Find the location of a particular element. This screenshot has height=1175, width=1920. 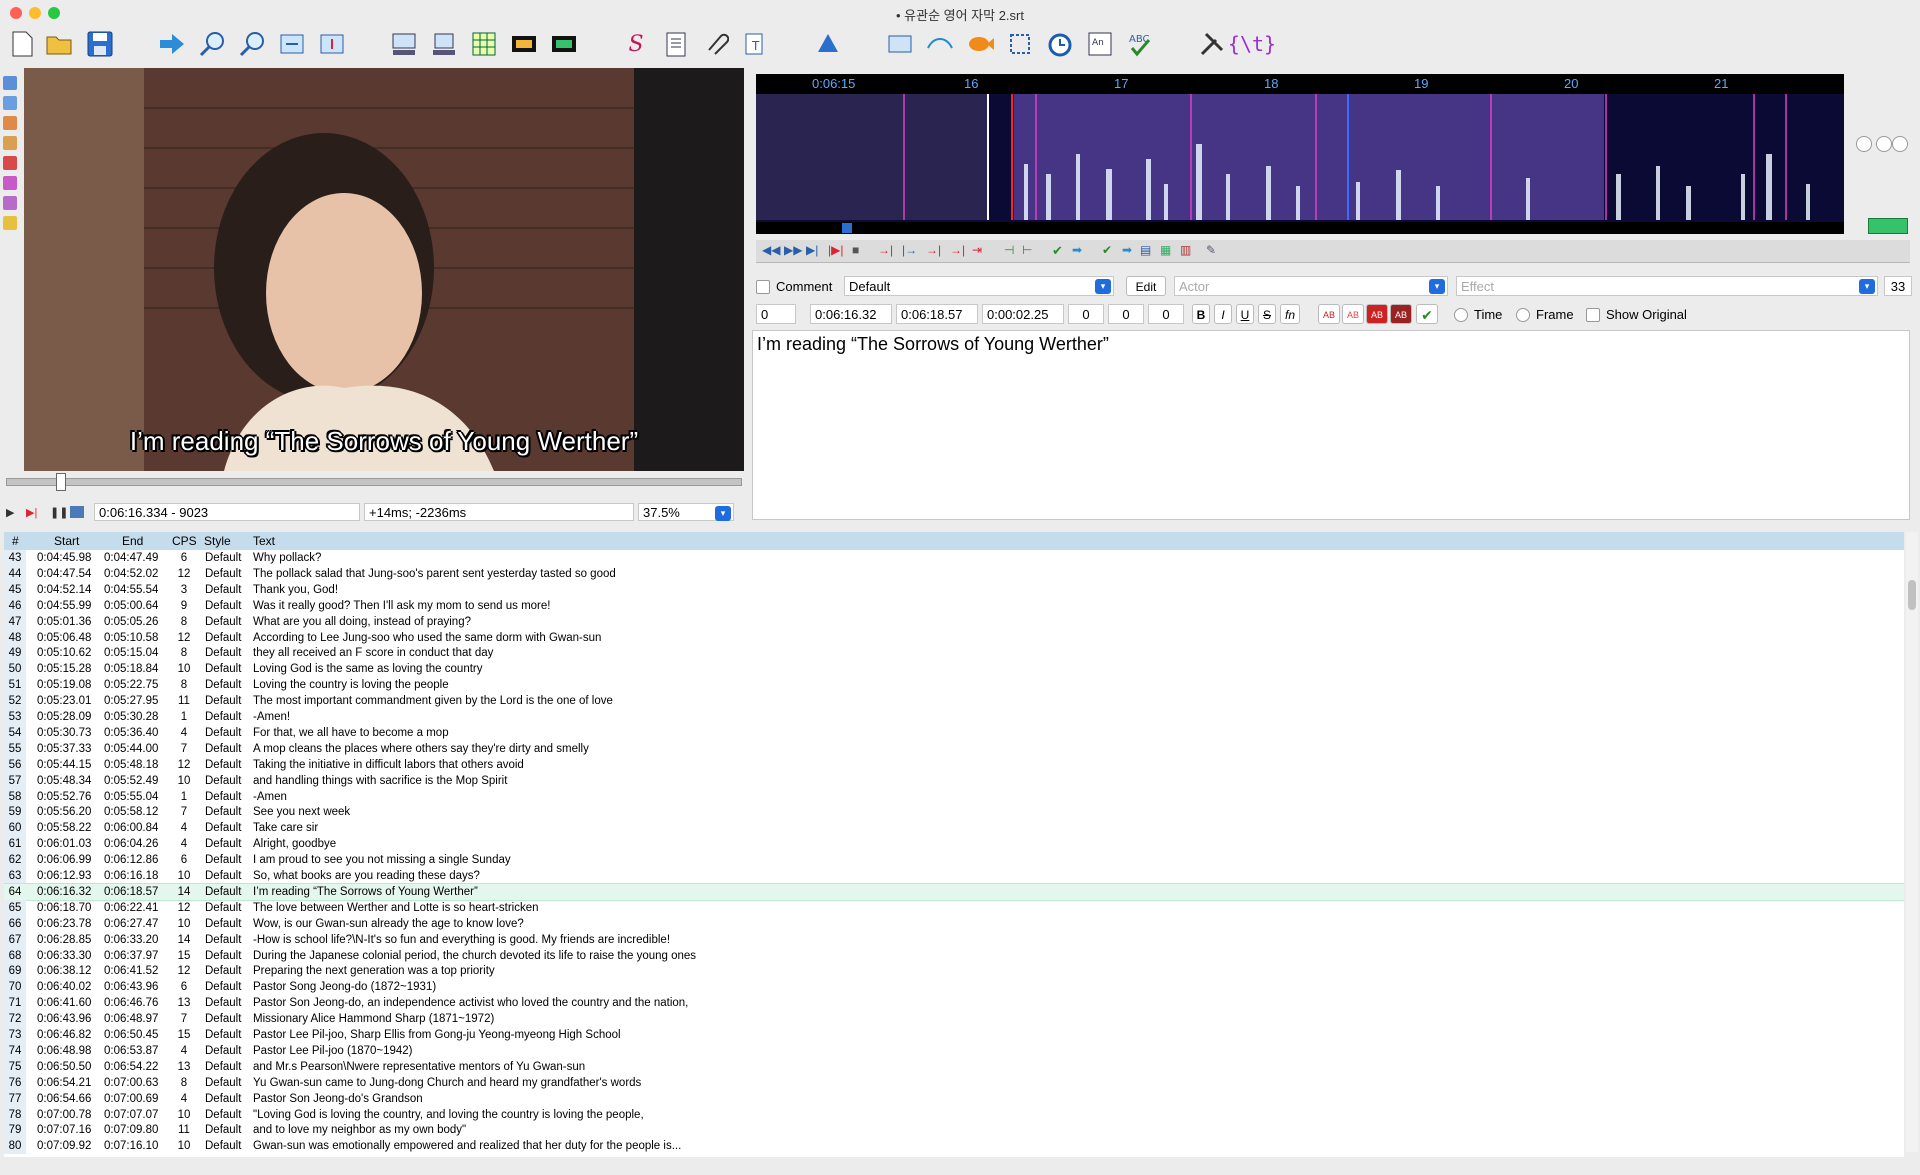

attachments-icon is located at coordinates (716, 44).